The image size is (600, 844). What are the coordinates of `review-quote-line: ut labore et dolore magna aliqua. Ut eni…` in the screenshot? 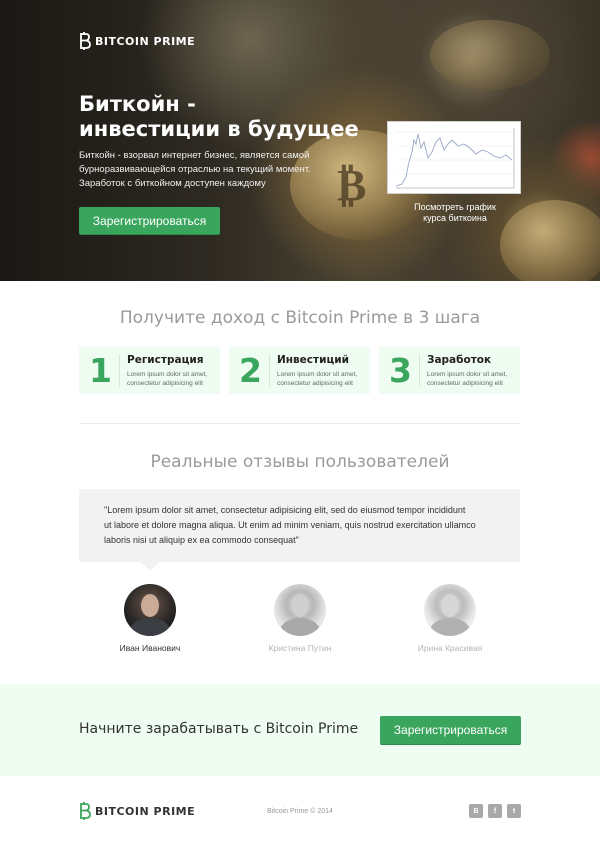 It's located at (290, 525).